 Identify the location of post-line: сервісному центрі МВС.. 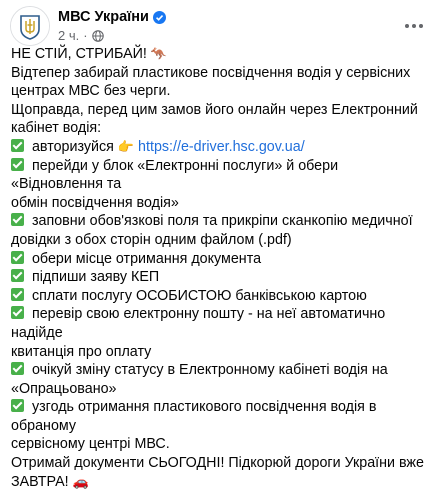
(90, 444).